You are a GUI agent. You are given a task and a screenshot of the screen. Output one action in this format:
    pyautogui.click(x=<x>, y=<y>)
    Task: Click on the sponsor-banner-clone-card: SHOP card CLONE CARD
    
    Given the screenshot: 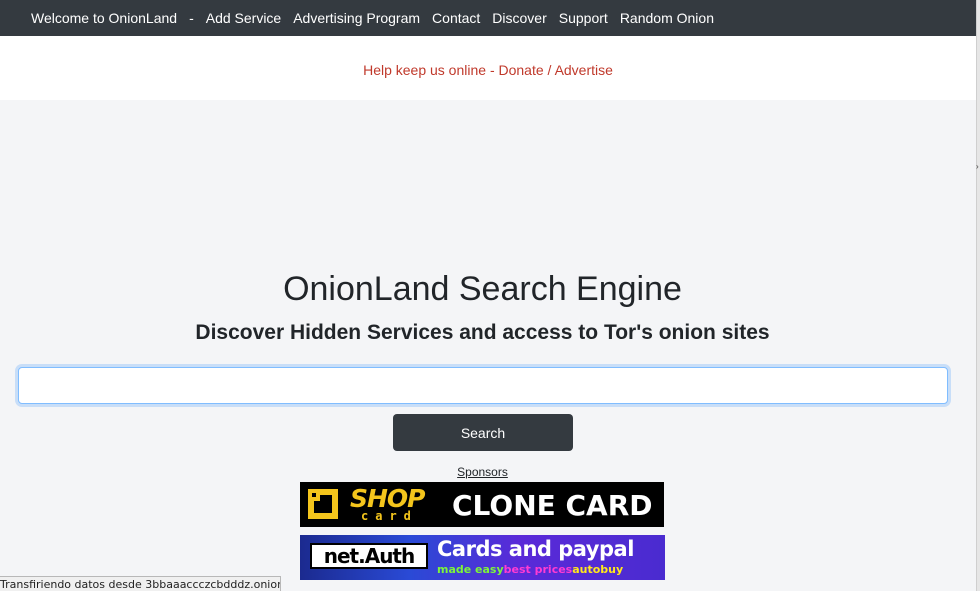 What is the action you would take?
    pyautogui.click(x=482, y=504)
    